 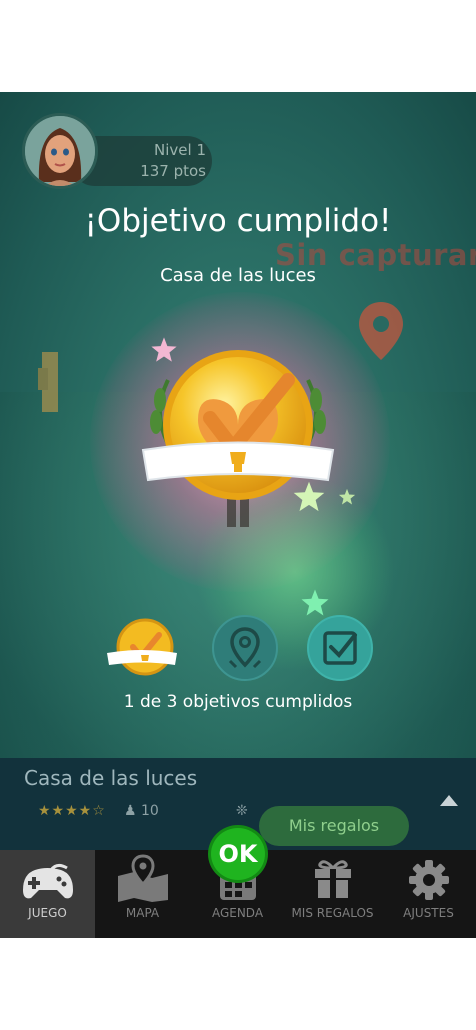 I want to click on collapse-arrow-icon, so click(x=449, y=800).